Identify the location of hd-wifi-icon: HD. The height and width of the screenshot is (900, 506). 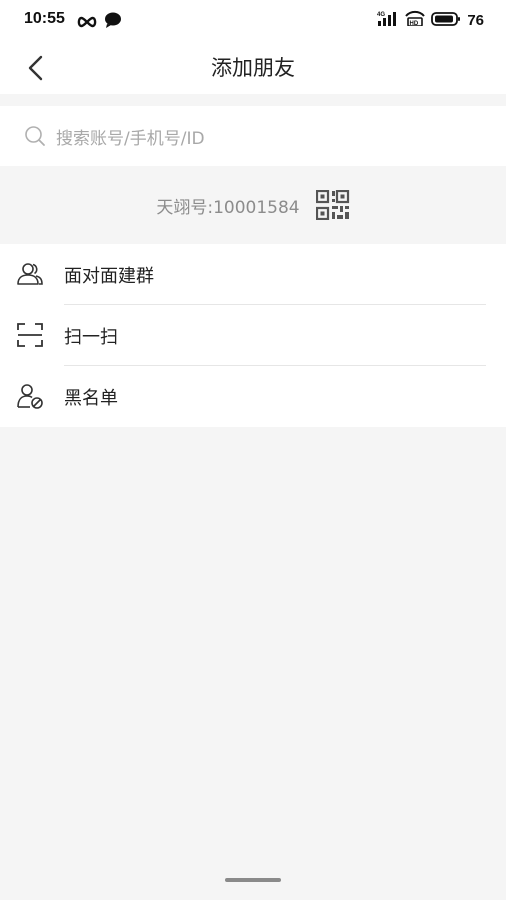
(415, 20).